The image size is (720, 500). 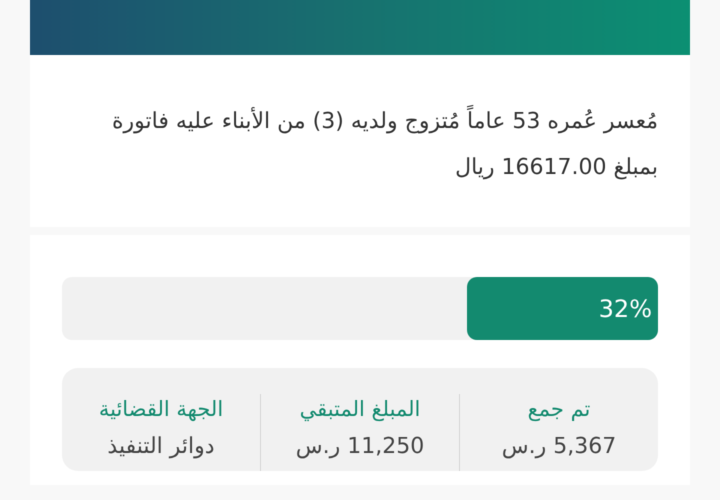 What do you see at coordinates (360, 446) in the screenshot?
I see `stat-value: 11,250 ر.س` at bounding box center [360, 446].